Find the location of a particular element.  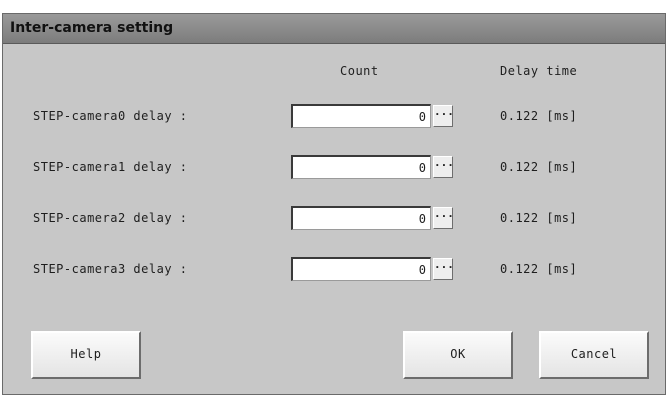

delay-time-column-header: Delay time is located at coordinates (539, 71).